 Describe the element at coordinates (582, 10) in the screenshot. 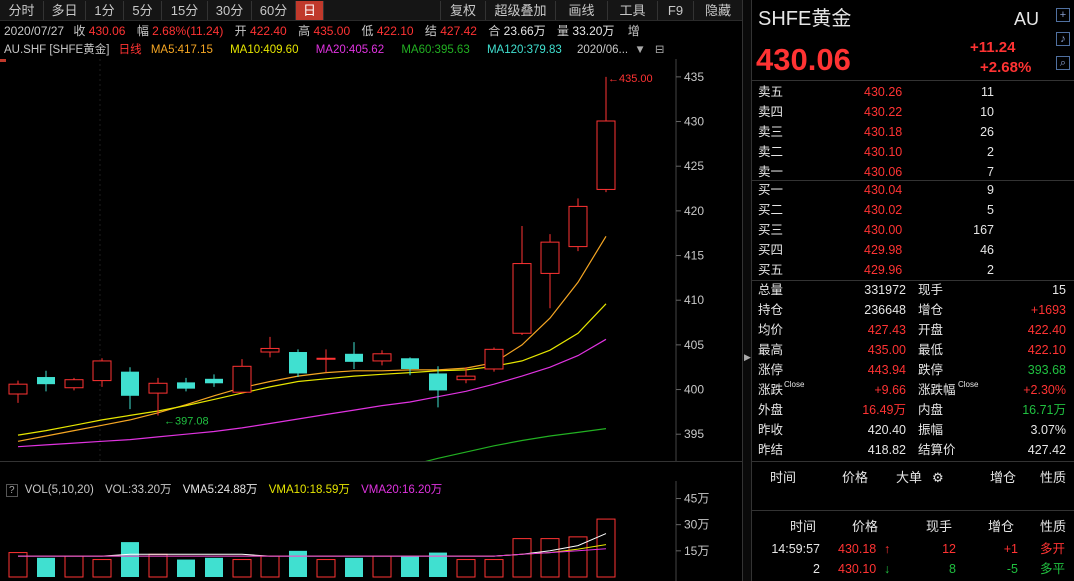

I see `draw-line-button: 画线` at that location.